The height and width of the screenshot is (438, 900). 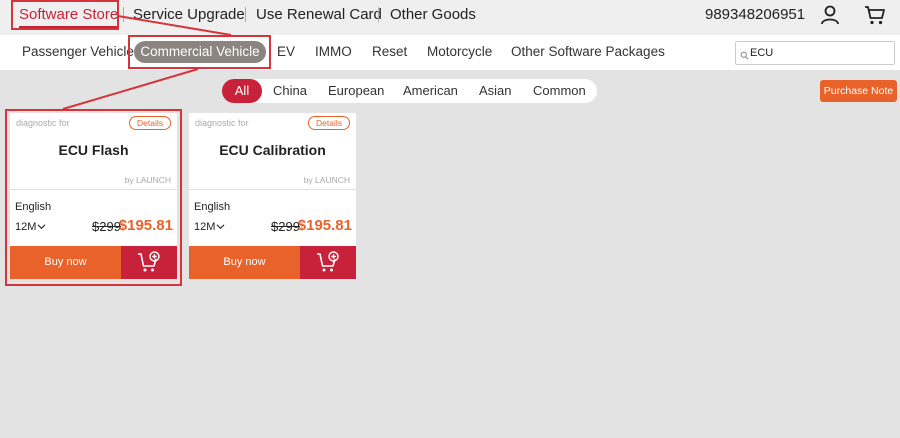 What do you see at coordinates (242, 91) in the screenshot?
I see `filter-all: All` at bounding box center [242, 91].